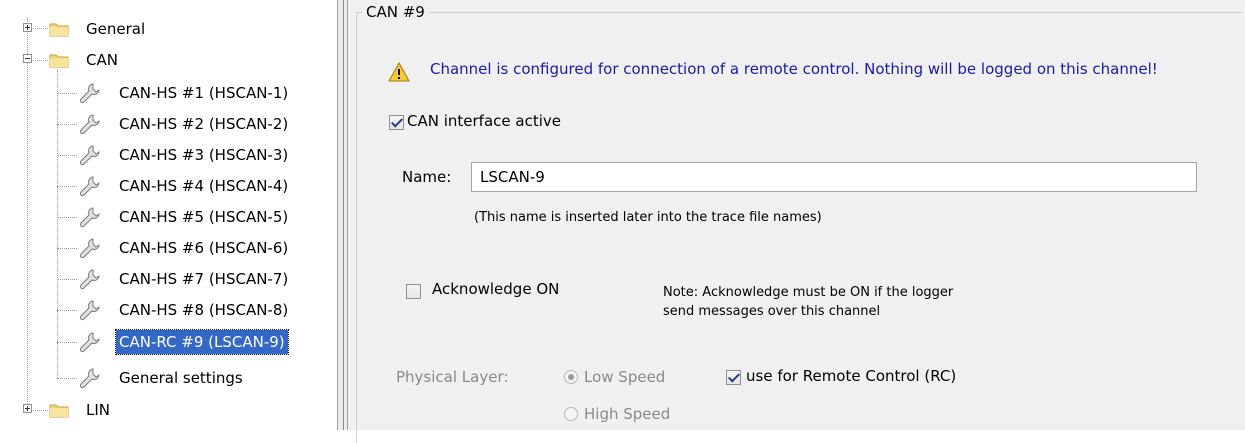 The width and height of the screenshot is (1245, 443). What do you see at coordinates (204, 155) in the screenshot?
I see `tree-item-label: CAN-HS #3 (HSCAN-3)` at bounding box center [204, 155].